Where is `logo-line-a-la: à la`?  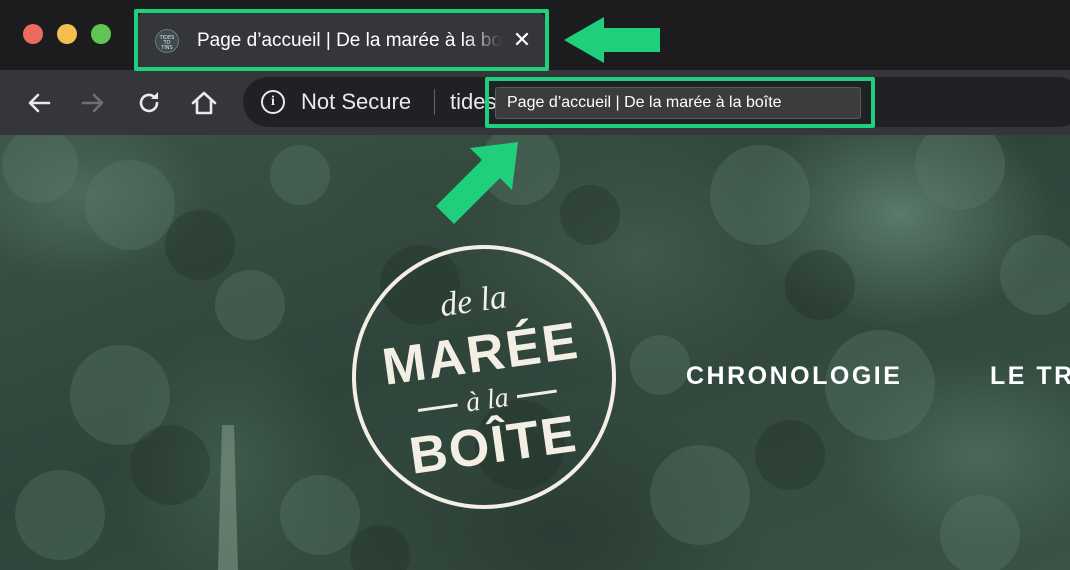 logo-line-a-la: à la is located at coordinates (487, 400).